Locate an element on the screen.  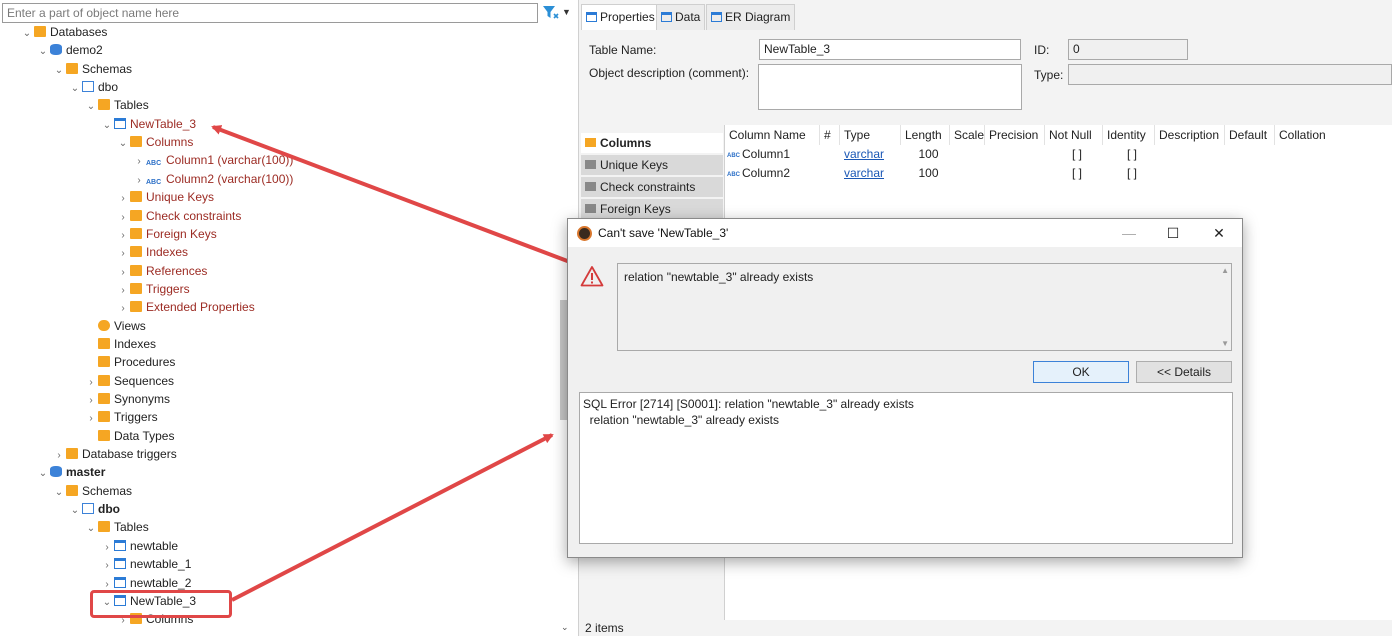
tree-node: ⌄ master is located at coordinates (71, 473).